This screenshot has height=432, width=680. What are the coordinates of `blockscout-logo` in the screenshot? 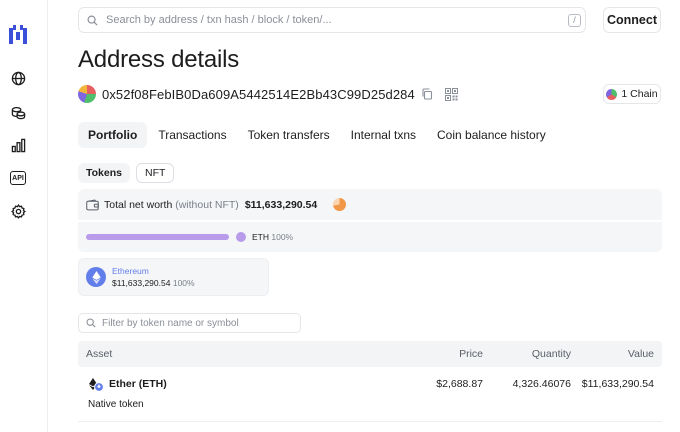 It's located at (18, 35).